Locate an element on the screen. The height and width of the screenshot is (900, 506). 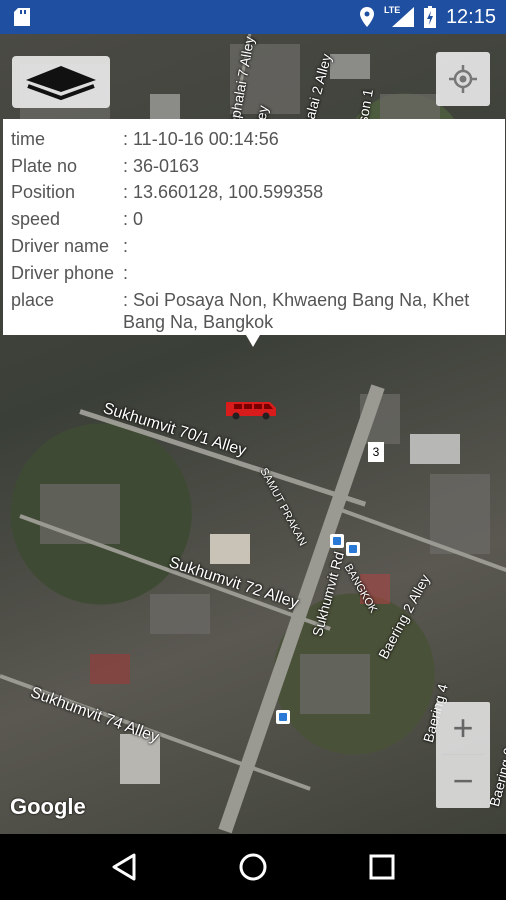
recents-button is located at coordinates (382, 867).